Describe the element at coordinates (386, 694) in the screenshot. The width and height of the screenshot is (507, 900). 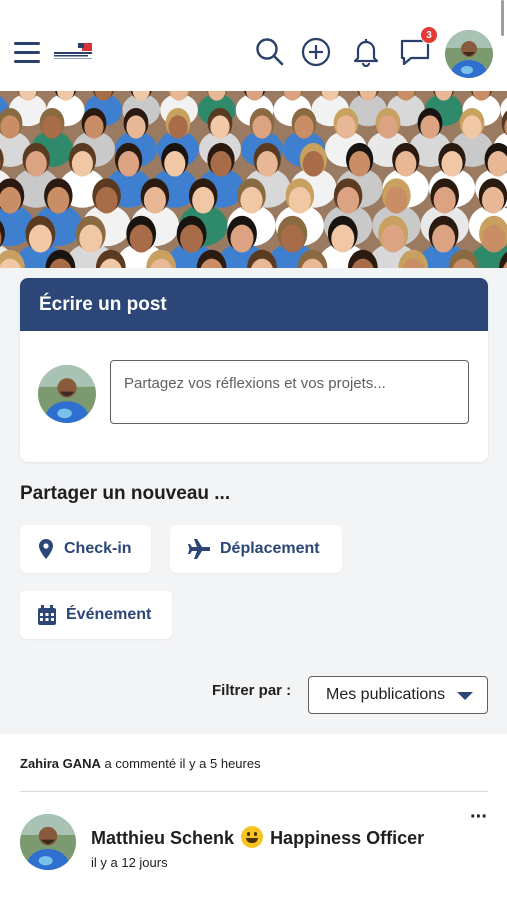
I see `filter-selected-value: Mes publications` at that location.